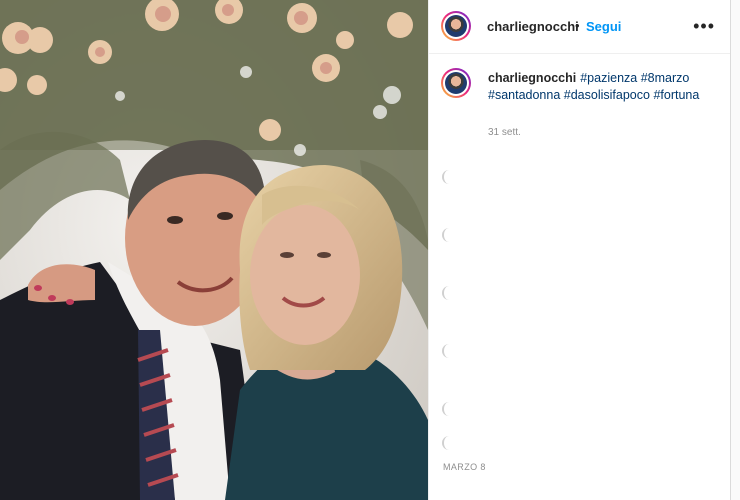  Describe the element at coordinates (735, 250) in the screenshot. I see `page-scrollbar` at that location.